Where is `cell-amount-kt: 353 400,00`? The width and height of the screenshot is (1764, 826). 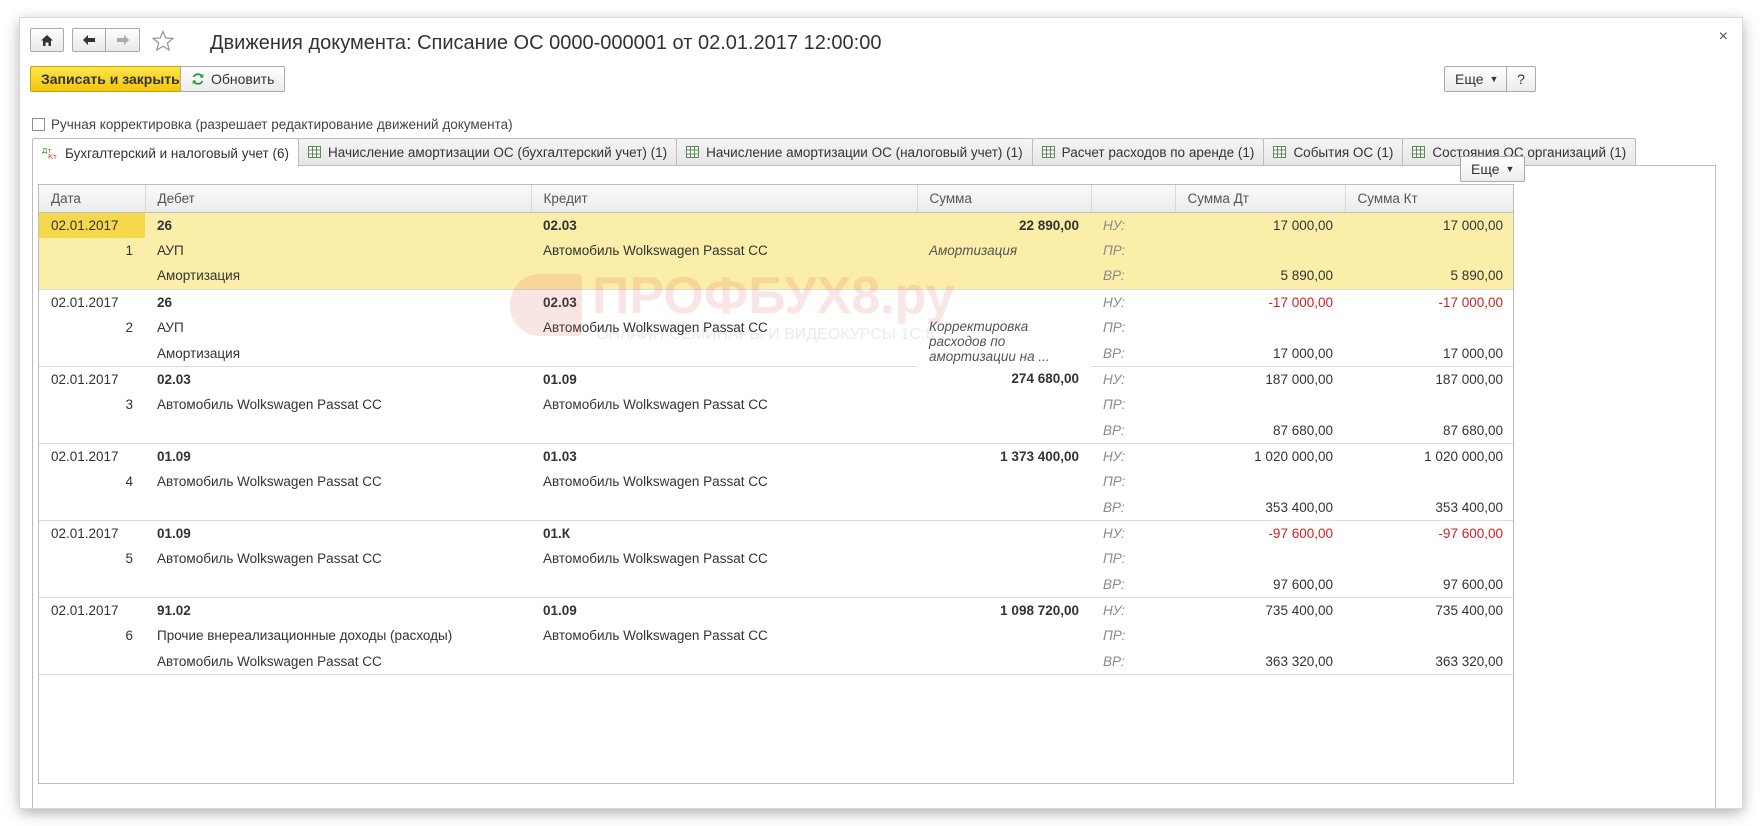 cell-amount-kt: 353 400,00 is located at coordinates (1429, 507).